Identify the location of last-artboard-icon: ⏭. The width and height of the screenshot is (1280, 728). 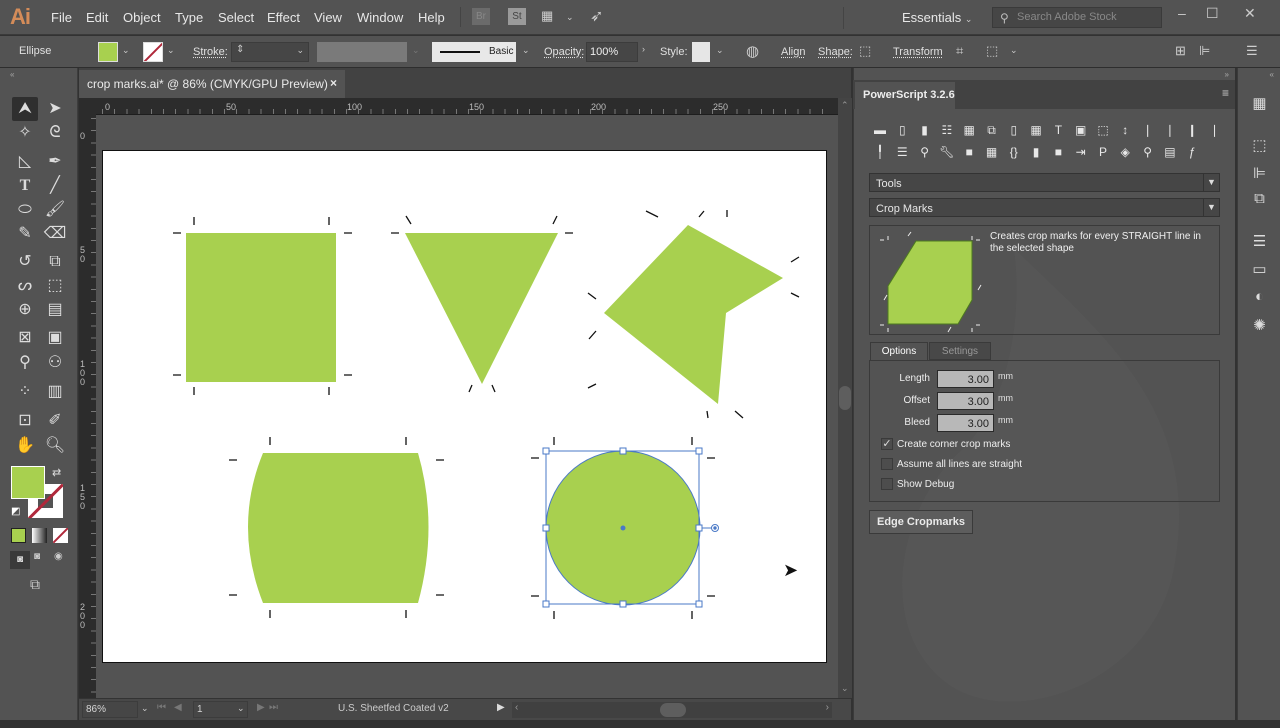
(273, 707).